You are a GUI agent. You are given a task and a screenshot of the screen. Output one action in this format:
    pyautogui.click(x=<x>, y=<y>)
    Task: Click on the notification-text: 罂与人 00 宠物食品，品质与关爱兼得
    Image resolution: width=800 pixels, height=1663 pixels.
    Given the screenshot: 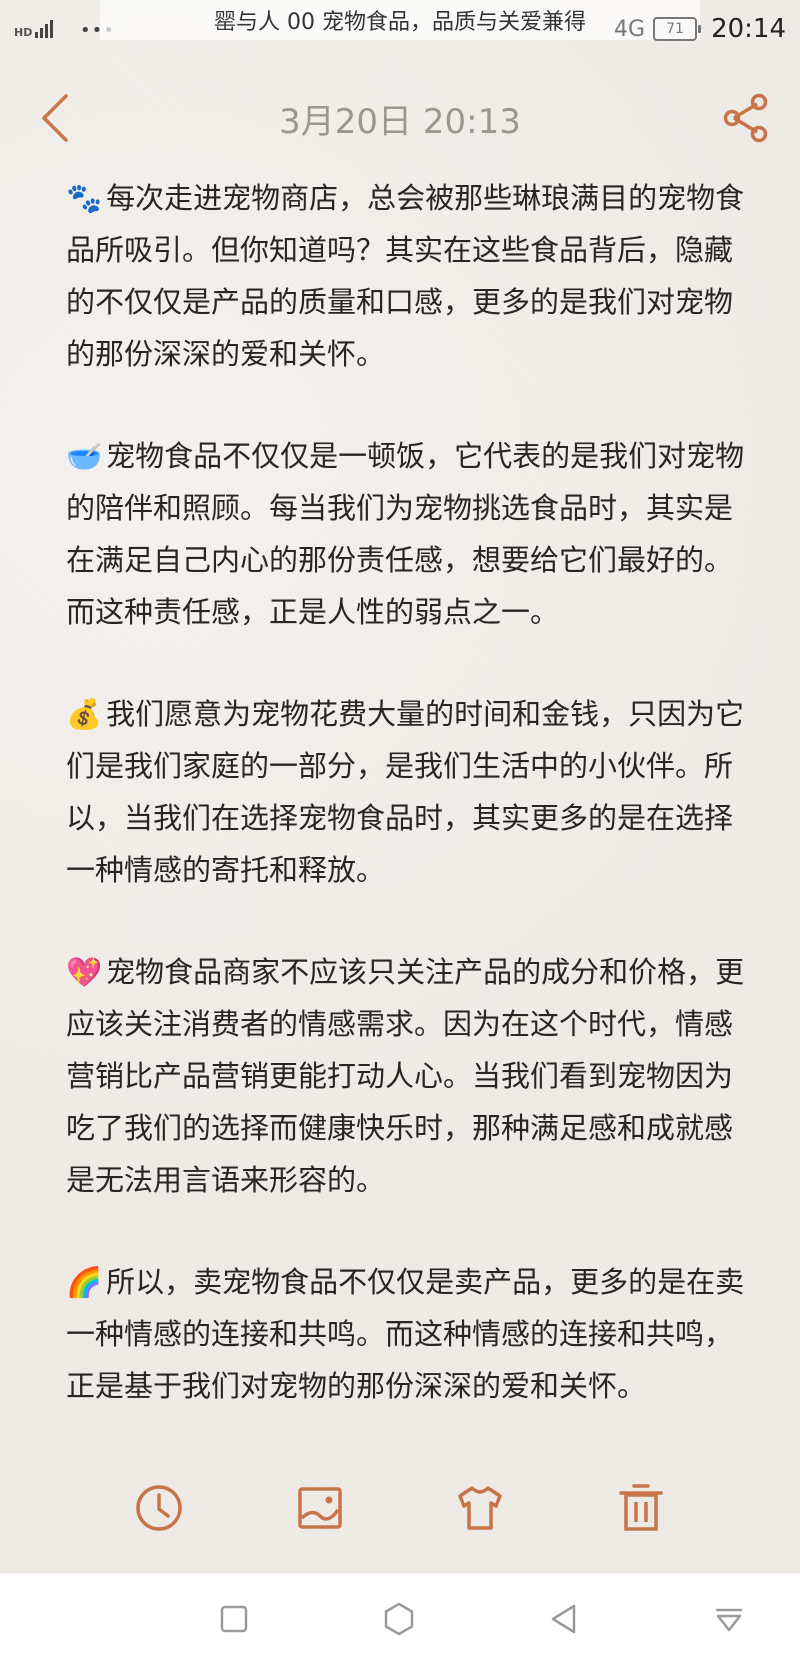 What is the action you would take?
    pyautogui.click(x=400, y=22)
    